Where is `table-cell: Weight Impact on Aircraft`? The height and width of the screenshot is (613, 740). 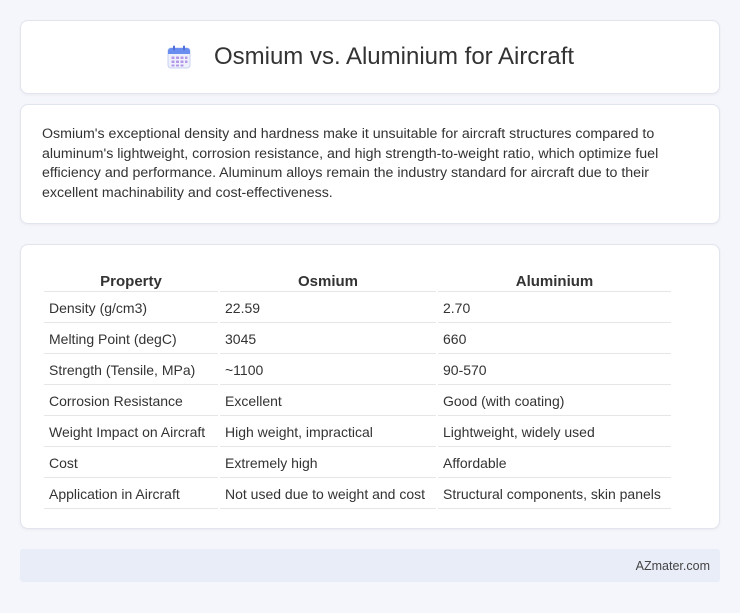 table-cell: Weight Impact on Aircraft is located at coordinates (131, 432).